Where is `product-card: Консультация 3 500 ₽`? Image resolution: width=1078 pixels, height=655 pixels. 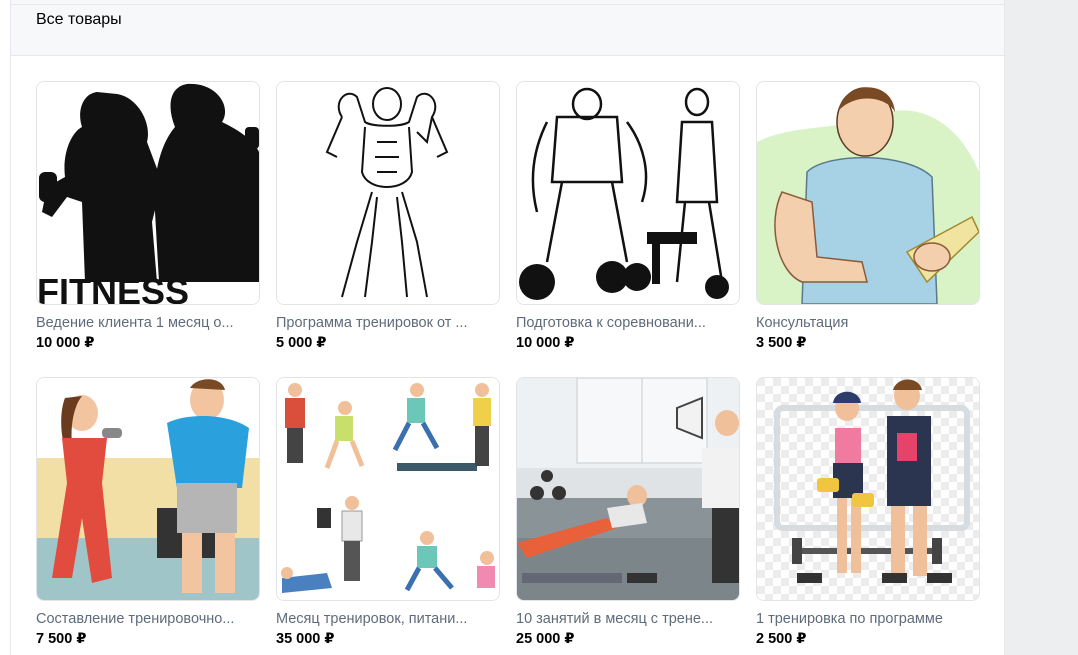
product-card: Консультация 3 500 ₽ is located at coordinates (868, 219).